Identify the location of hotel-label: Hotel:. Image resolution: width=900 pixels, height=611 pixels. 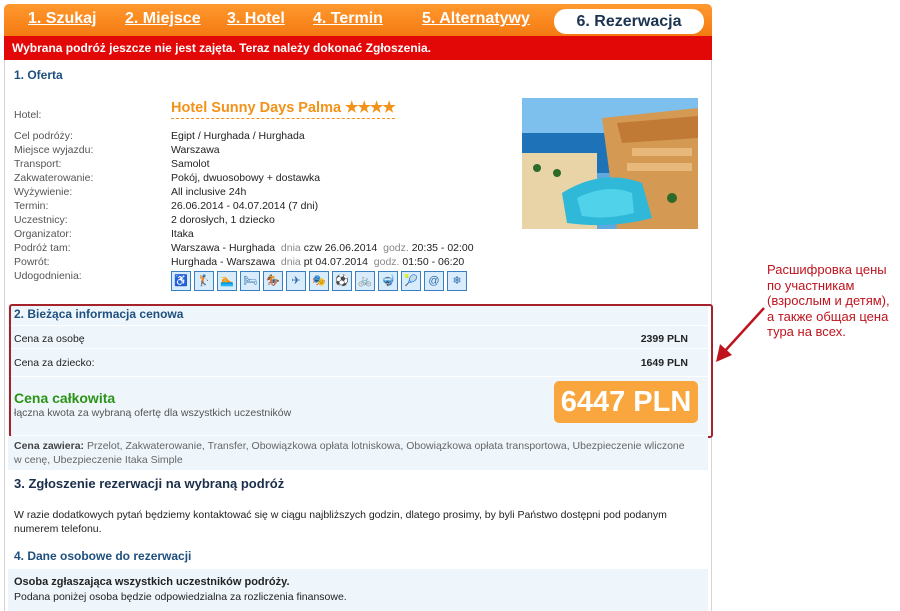
(28, 115).